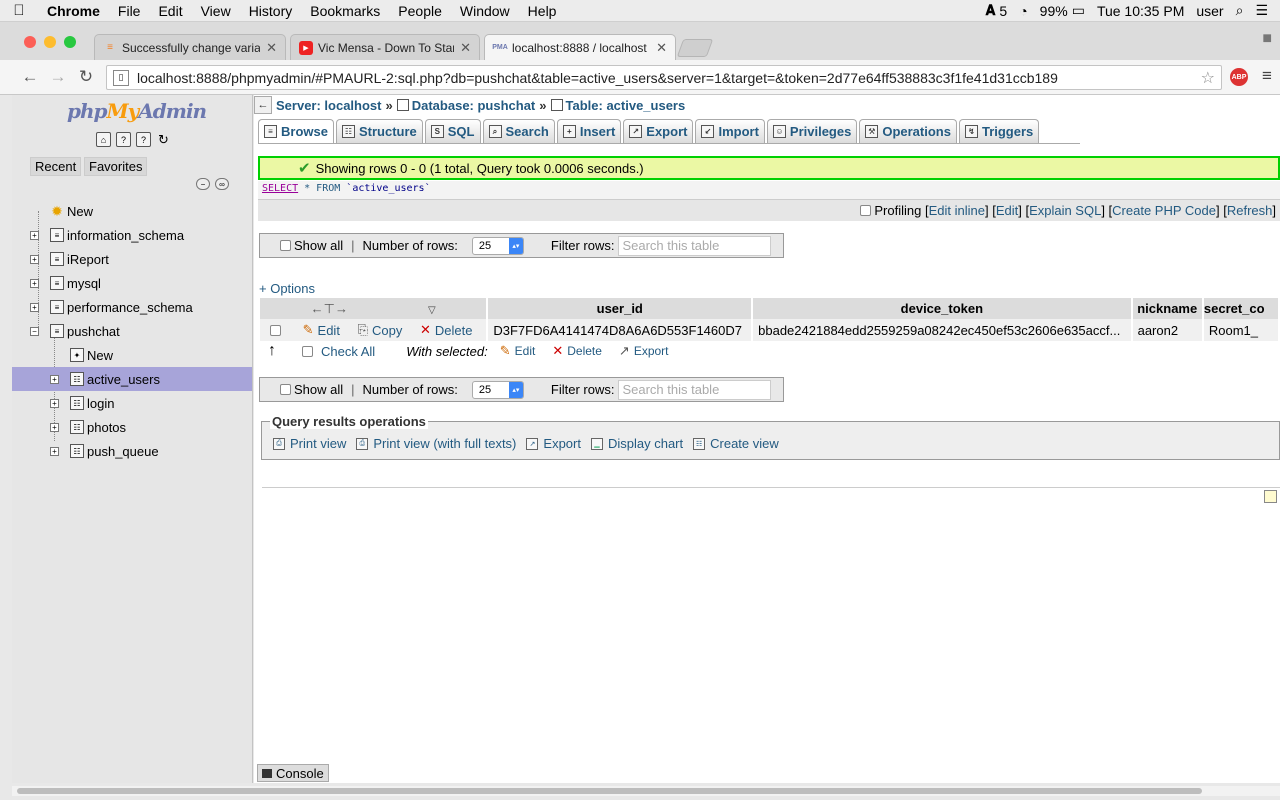  What do you see at coordinates (132, 211) in the screenshot?
I see `tree-item-new: ✹ New` at bounding box center [132, 211].